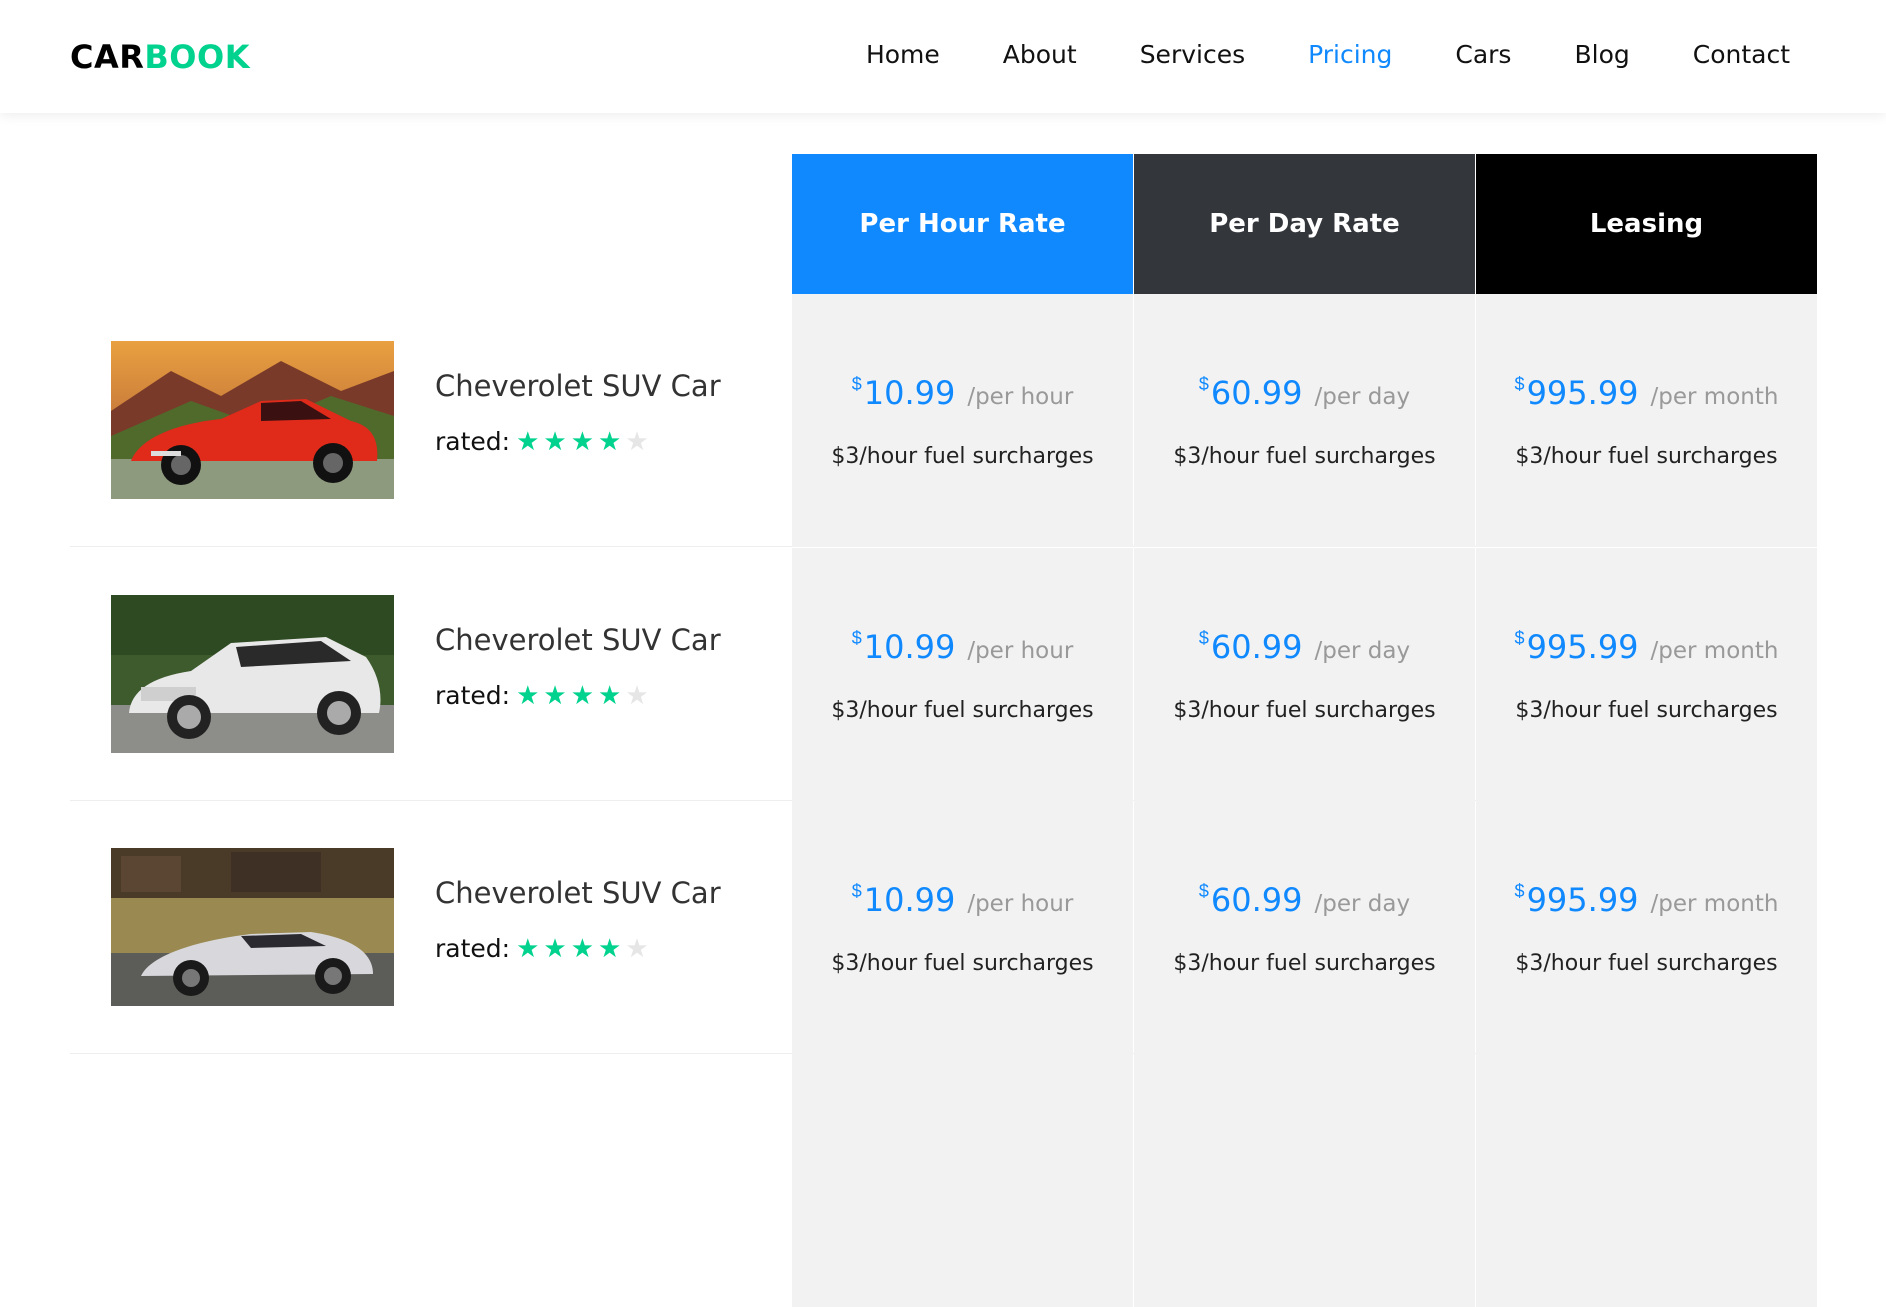 The image size is (1886, 1307). I want to click on column-header-per-hour: Per Hour Rate, so click(962, 232).